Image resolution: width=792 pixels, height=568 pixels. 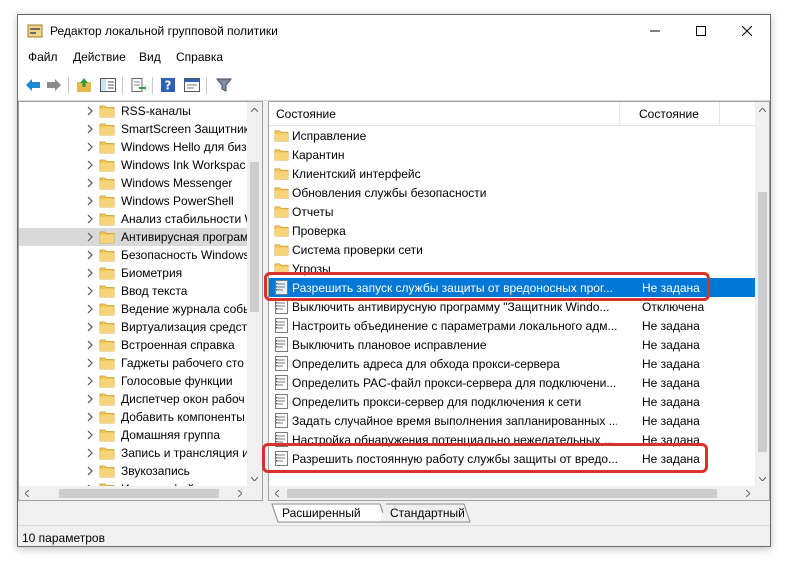 What do you see at coordinates (133, 255) in the screenshot?
I see `tree-item: Безопасность Windows` at bounding box center [133, 255].